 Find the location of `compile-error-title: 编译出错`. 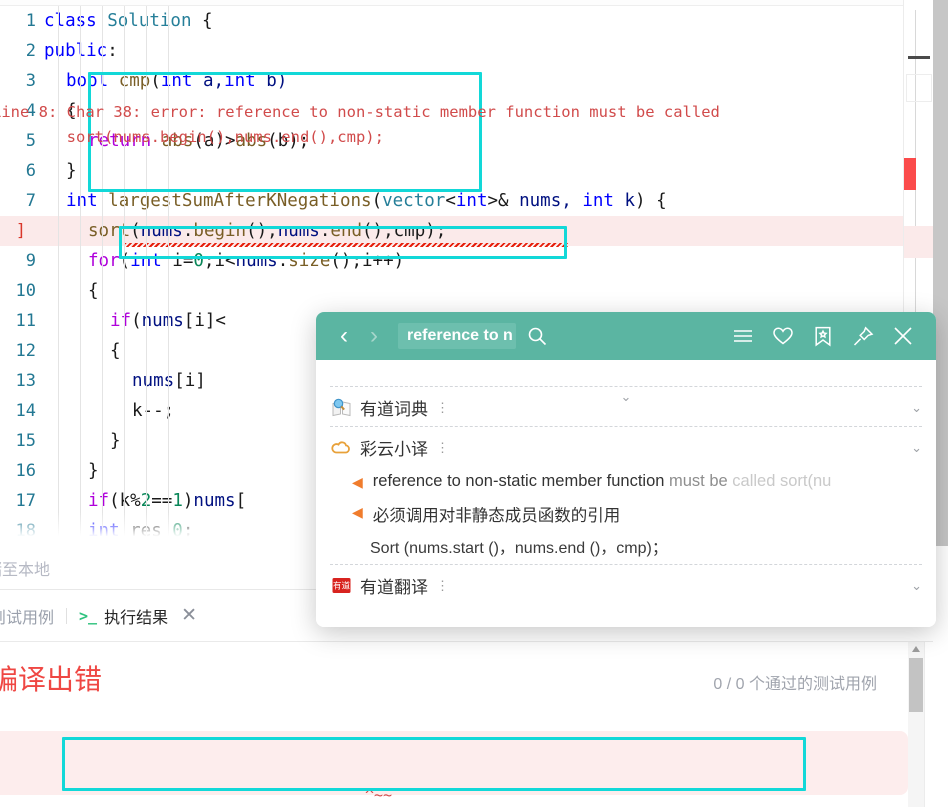

compile-error-title: 编译出错 is located at coordinates (51, 679).